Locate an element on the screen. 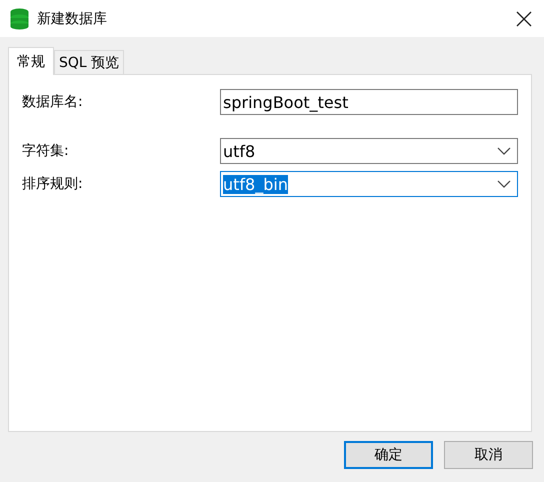 The width and height of the screenshot is (544, 482). dropdown-field: utf8_bin is located at coordinates (369, 184).